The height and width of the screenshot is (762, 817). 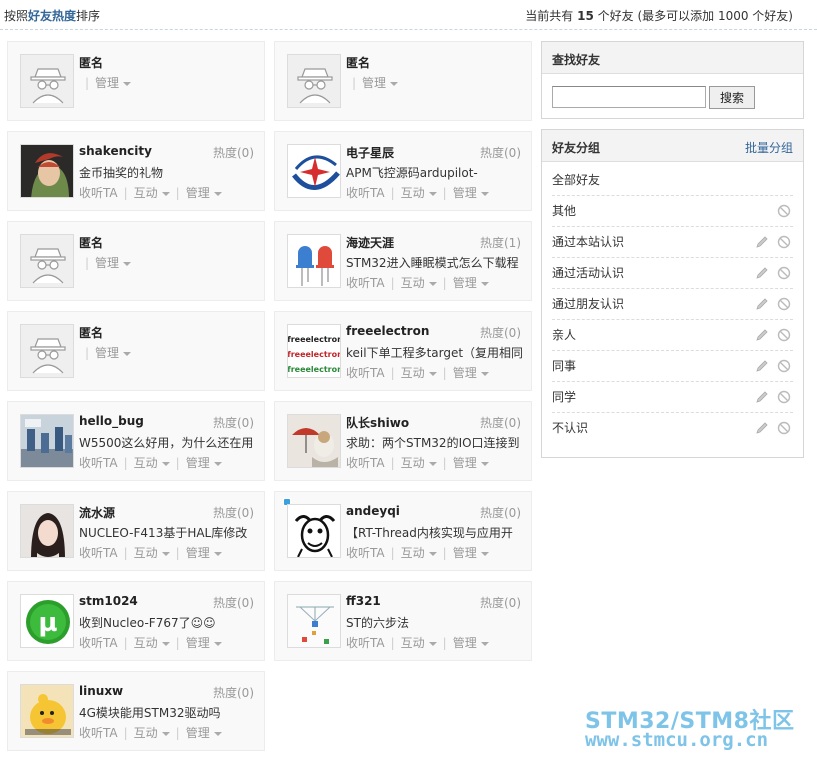 I want to click on friend-status: ST的六步法, so click(x=435, y=622).